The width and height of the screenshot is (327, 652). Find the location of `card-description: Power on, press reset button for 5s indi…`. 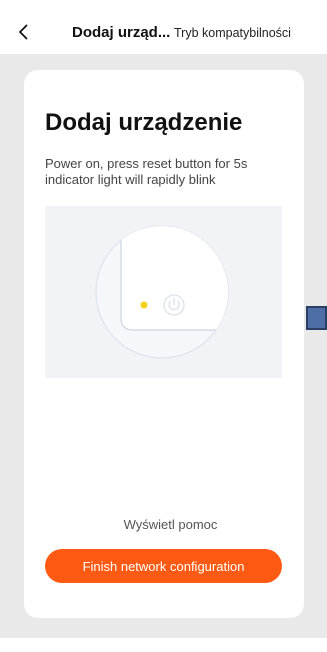

card-description: Power on, press reset button for 5s indi… is located at coordinates (146, 171).